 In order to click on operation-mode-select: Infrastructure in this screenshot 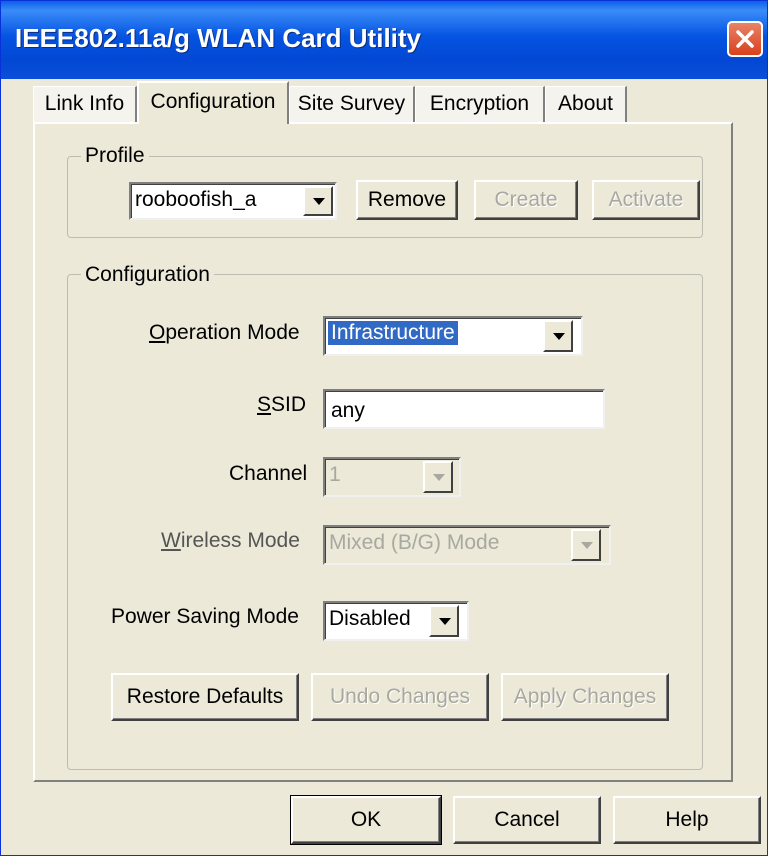, I will do `click(453, 336)`.